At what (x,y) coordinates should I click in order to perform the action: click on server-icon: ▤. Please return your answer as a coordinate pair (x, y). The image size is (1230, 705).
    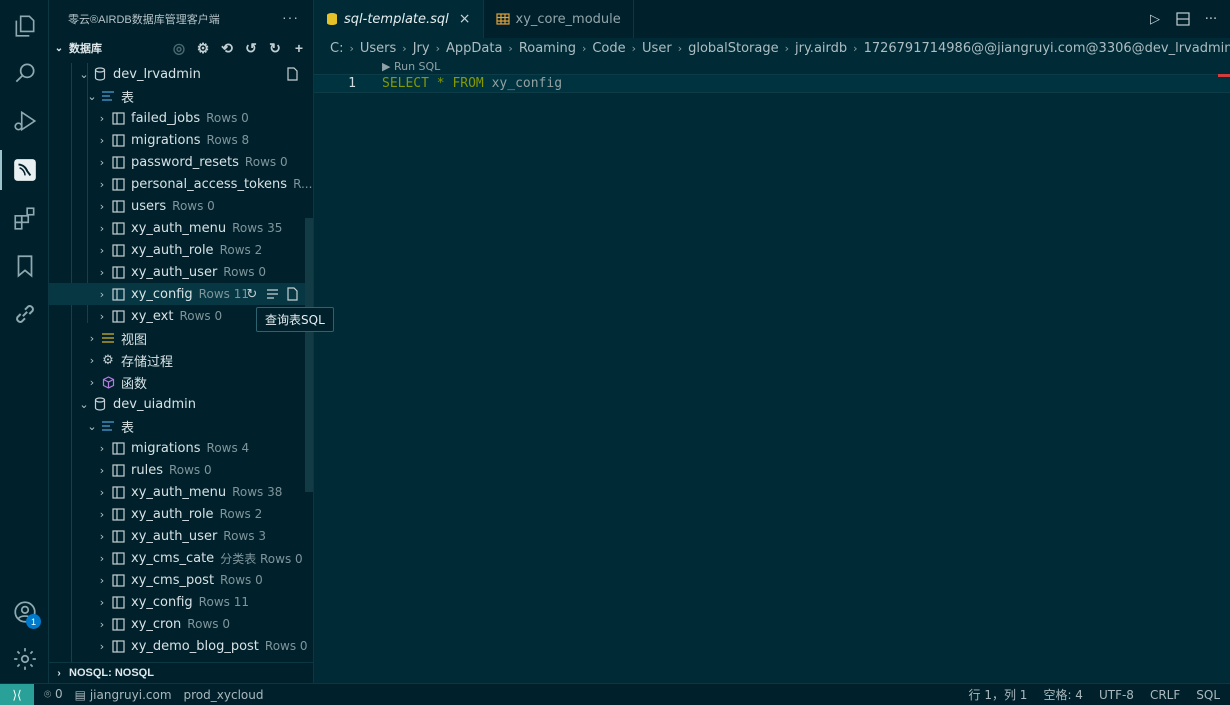
    Looking at the image, I should click on (80, 694).